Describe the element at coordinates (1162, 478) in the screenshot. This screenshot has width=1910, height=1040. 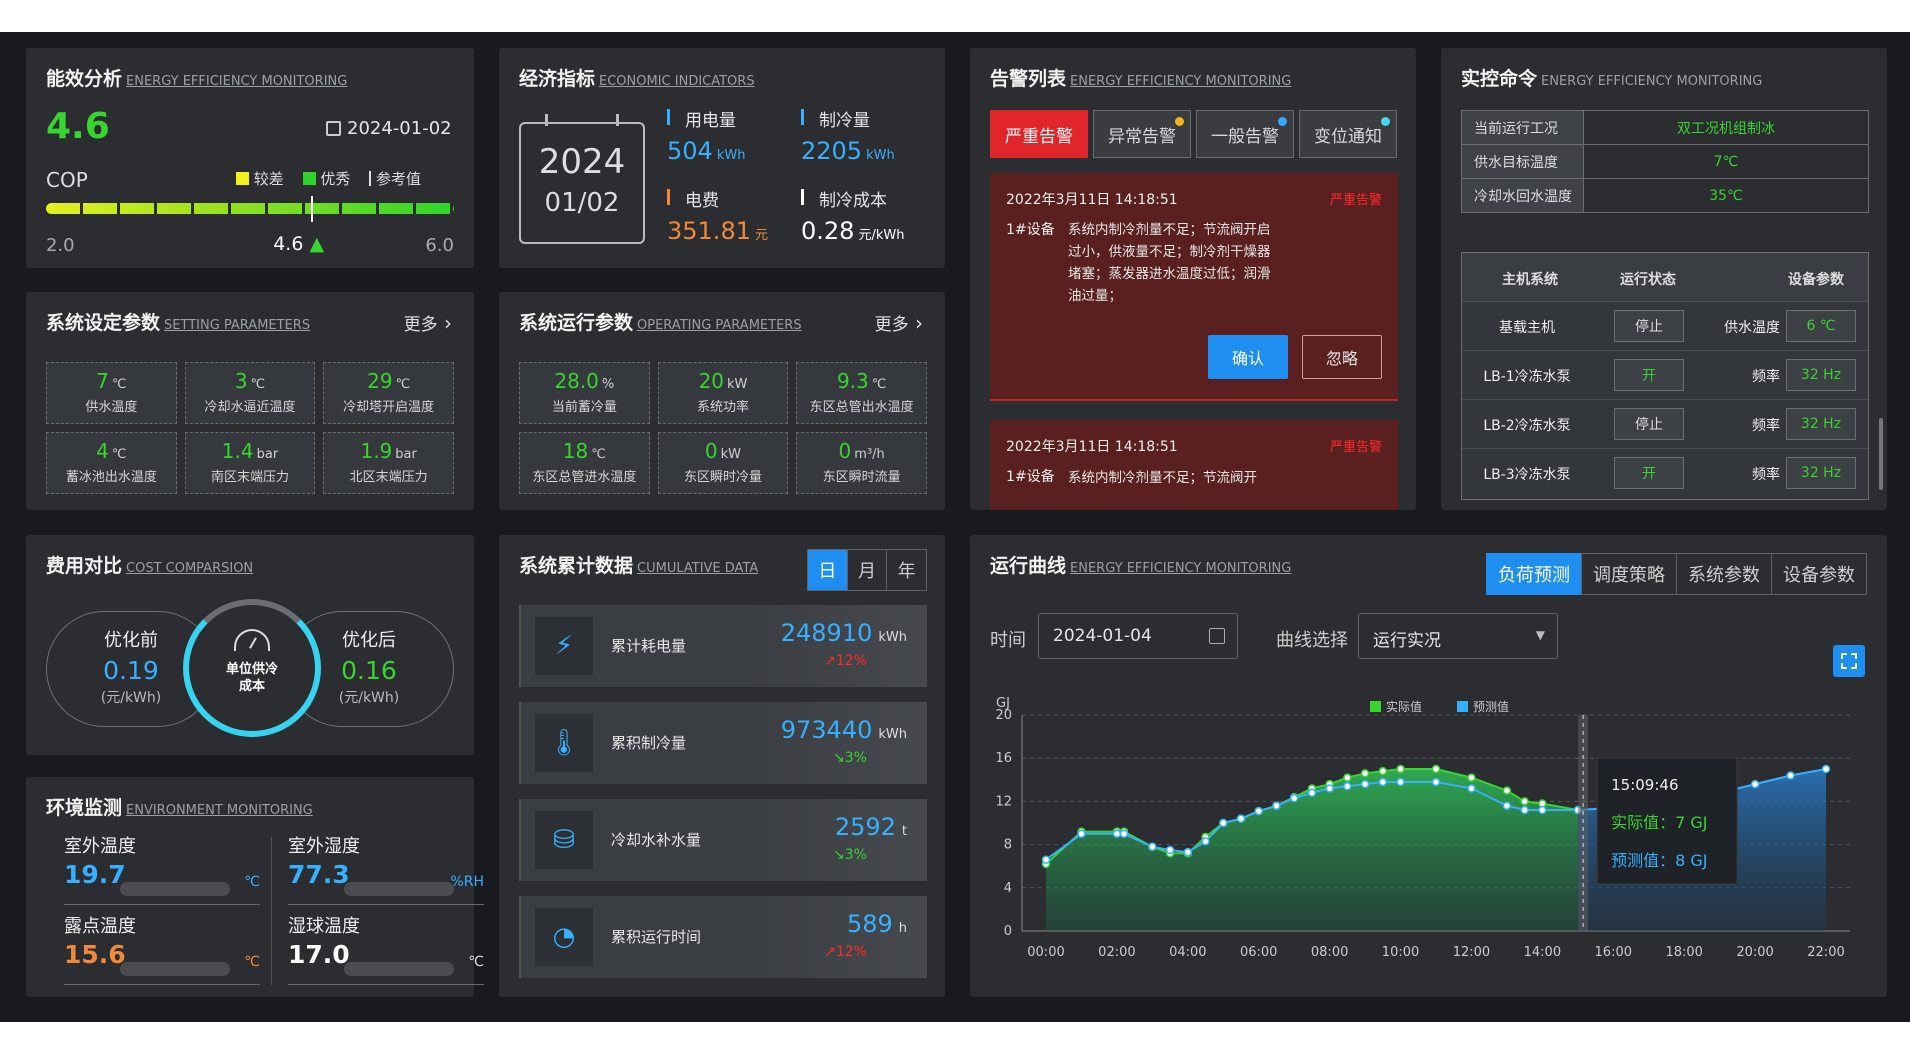
I see `alarm-text: 系统内制冷剂量不足；节流阀开` at that location.